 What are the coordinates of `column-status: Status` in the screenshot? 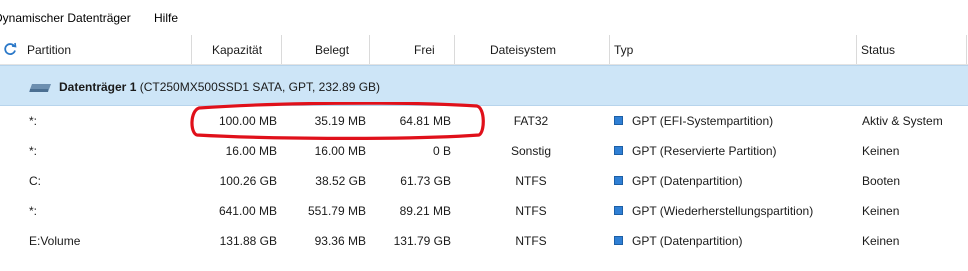 It's located at (878, 50).